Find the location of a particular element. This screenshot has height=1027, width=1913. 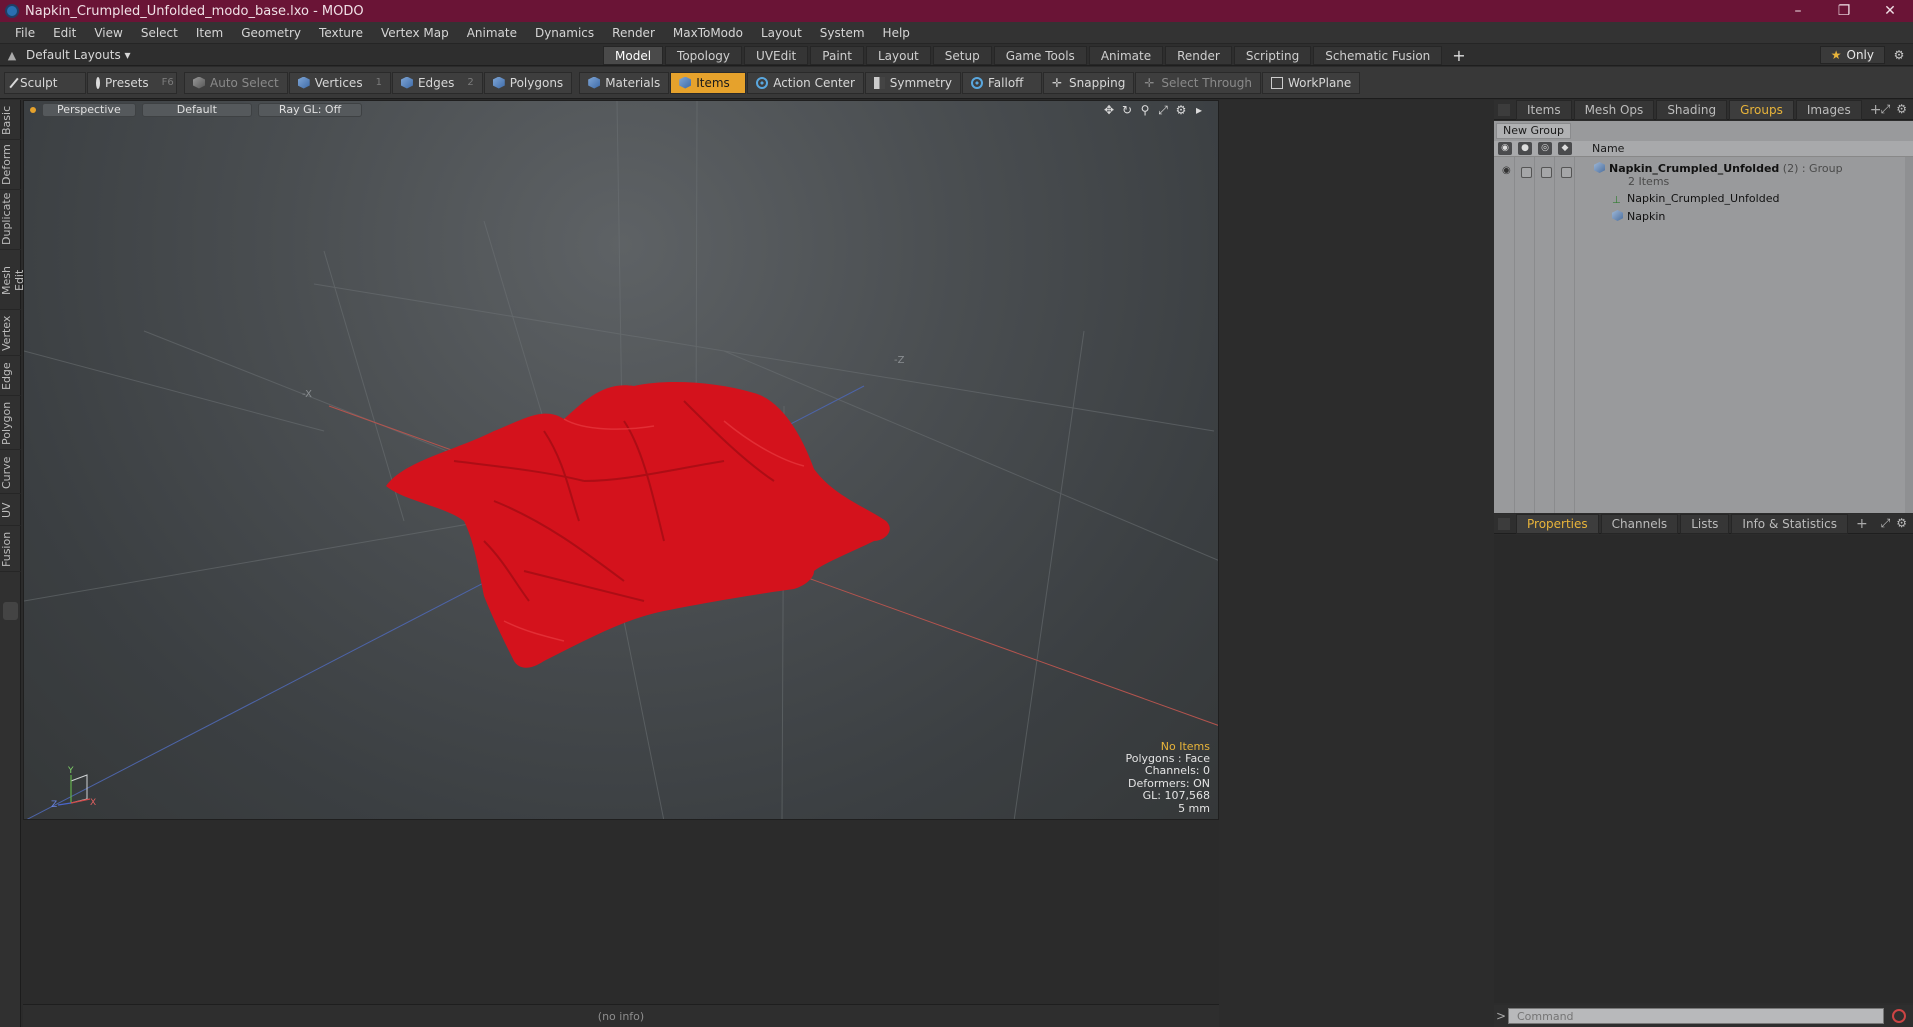

tab-schematic-fusion: Schematic Fusion is located at coordinates (1378, 55).